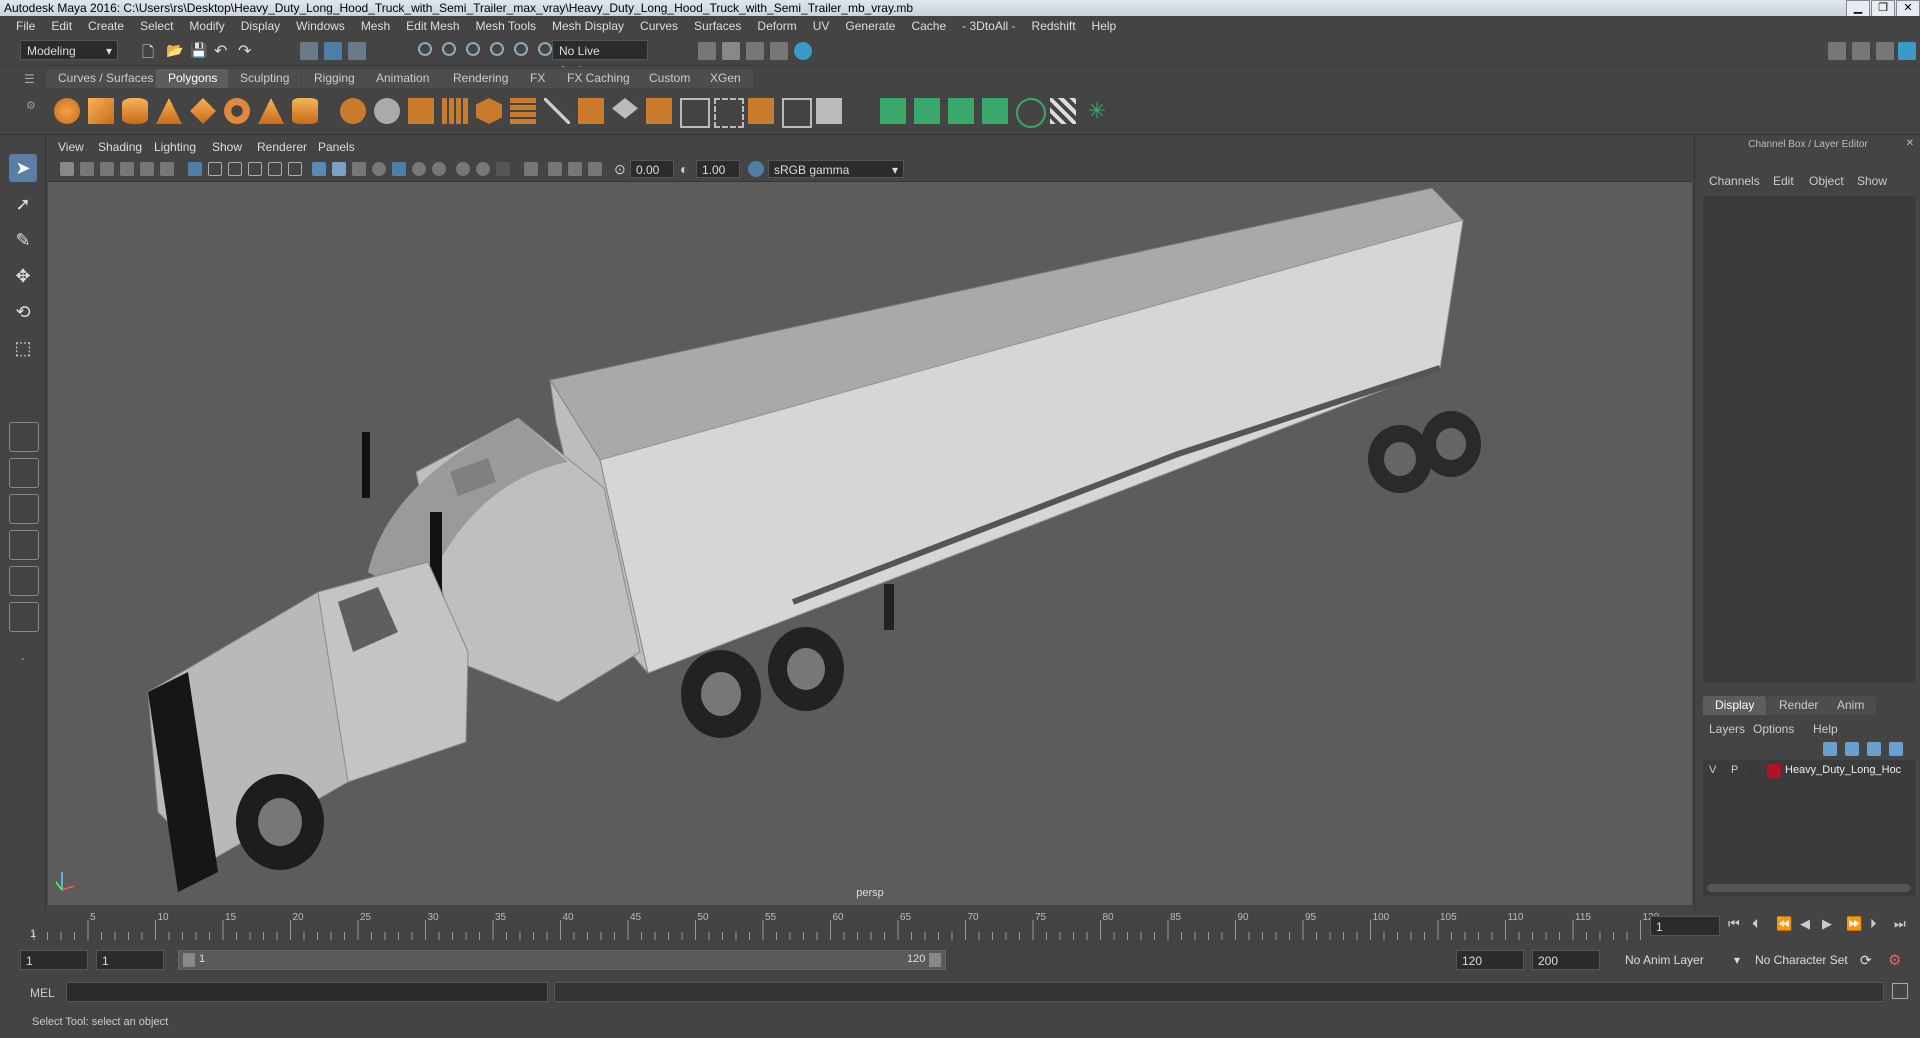 This screenshot has height=1038, width=1920. I want to click on tool-settings-icon, so click(1885, 51).